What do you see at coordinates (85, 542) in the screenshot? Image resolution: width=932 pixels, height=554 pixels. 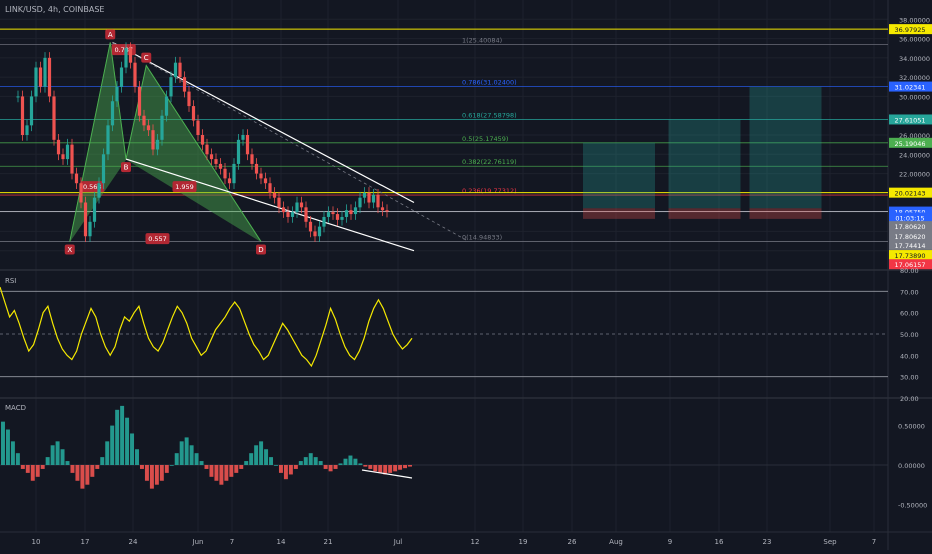 I see `time-axis-tick: 17` at bounding box center [85, 542].